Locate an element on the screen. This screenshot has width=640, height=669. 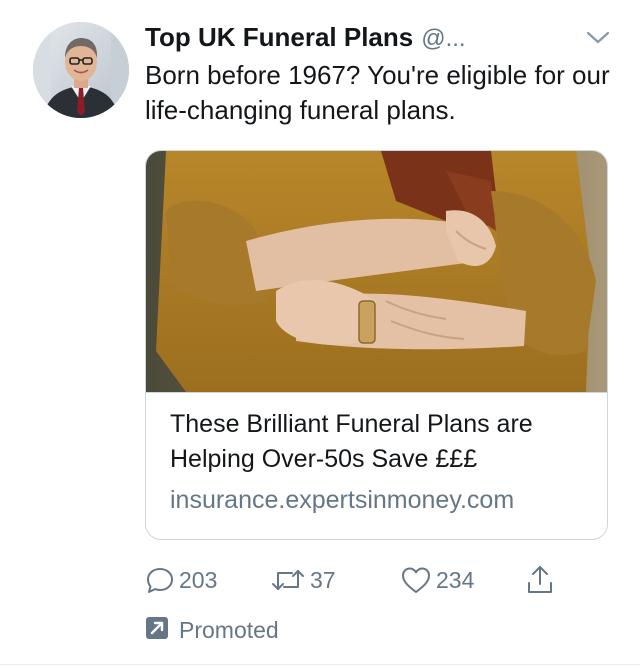
share-icon is located at coordinates (540, 580).